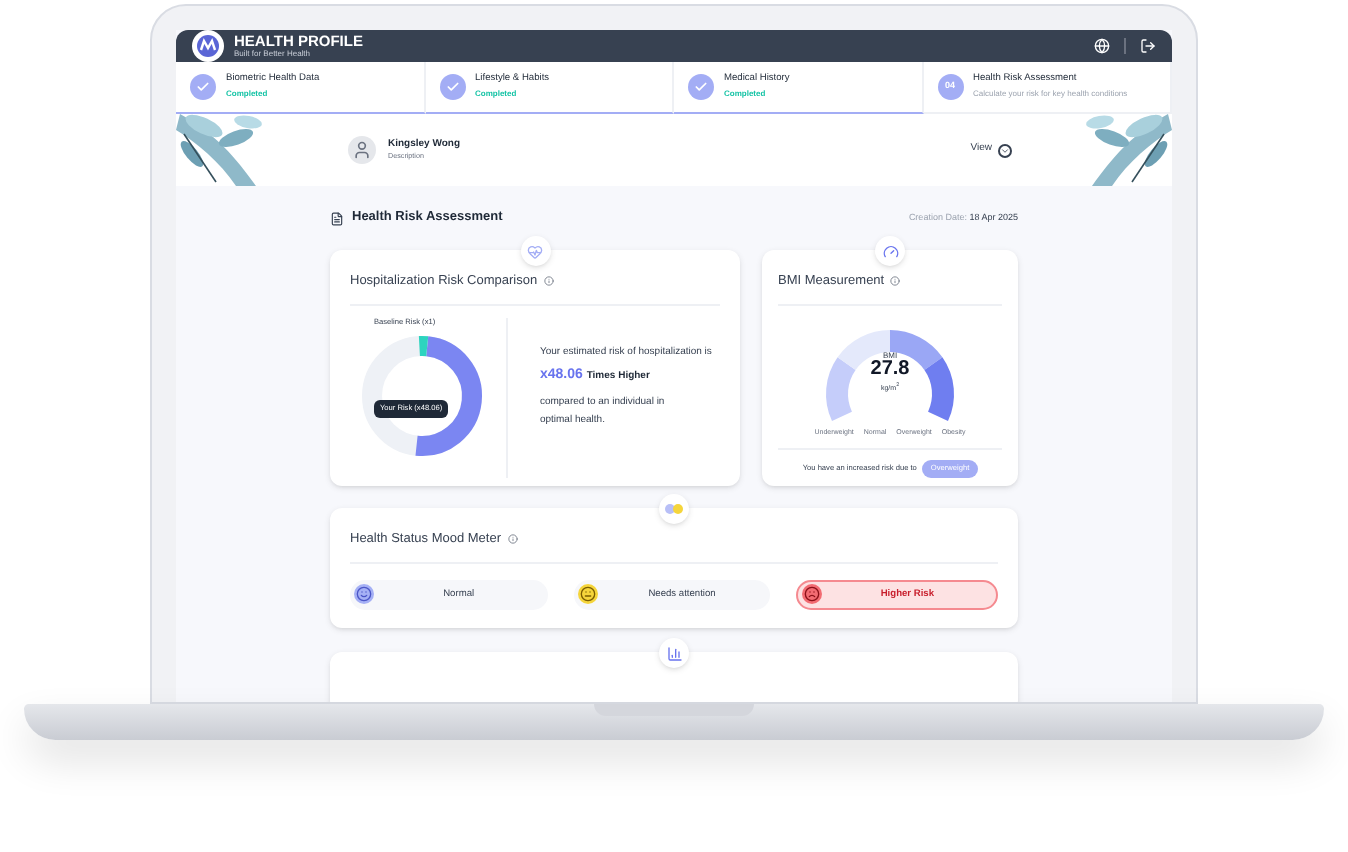  Describe the element at coordinates (1148, 46) in the screenshot. I see `logout-icon` at that location.